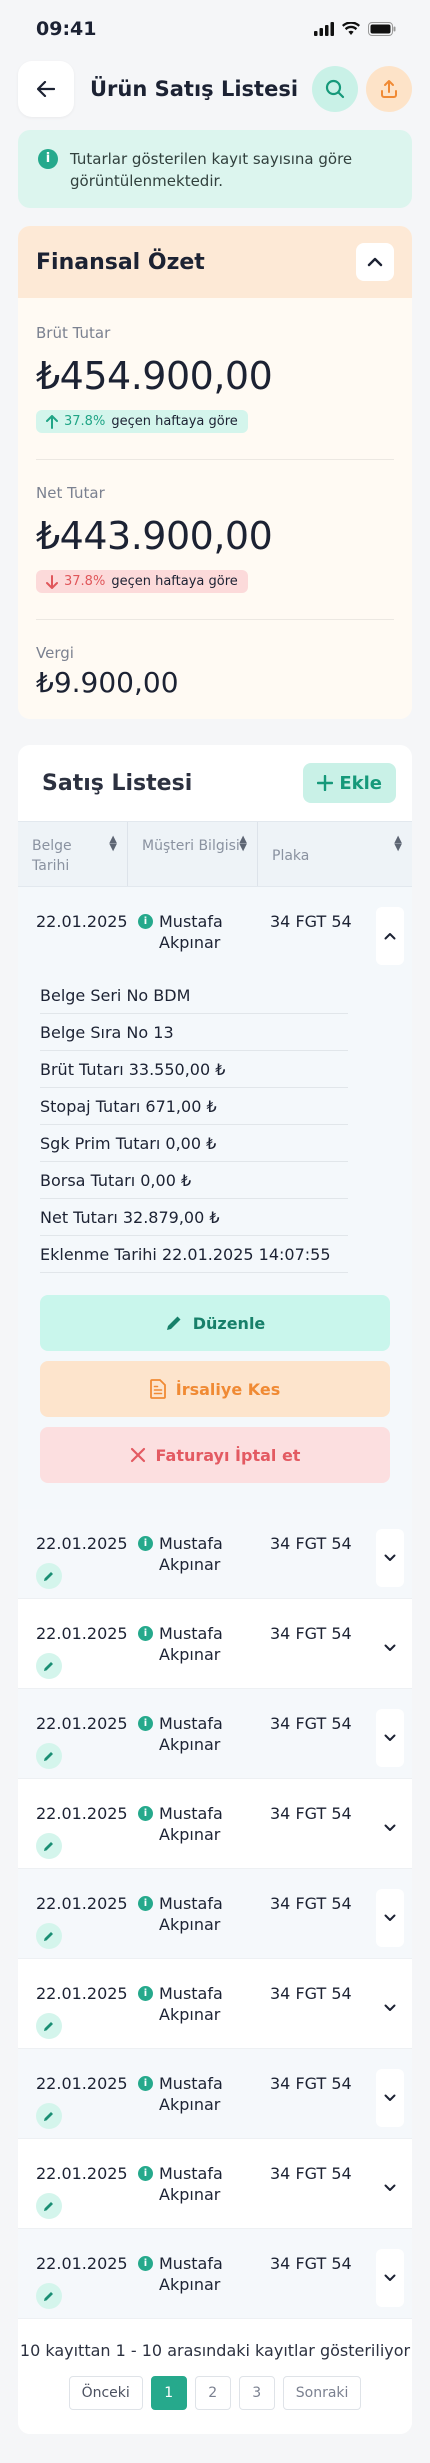  What do you see at coordinates (215, 1455) in the screenshot?
I see `cancel-invoice-button: Faturayı İptal et` at bounding box center [215, 1455].